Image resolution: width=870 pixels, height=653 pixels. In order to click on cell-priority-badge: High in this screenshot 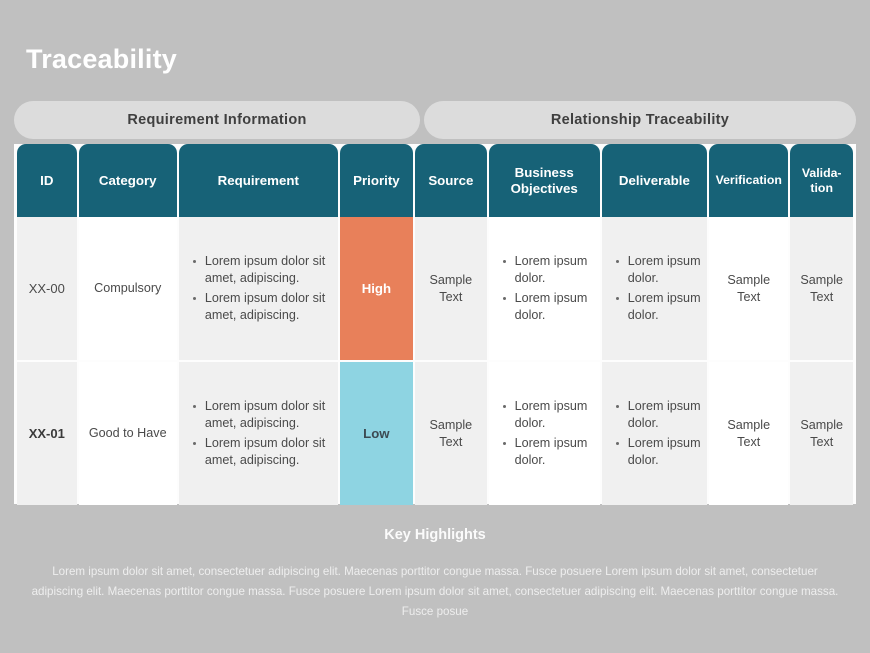, I will do `click(376, 288)`.